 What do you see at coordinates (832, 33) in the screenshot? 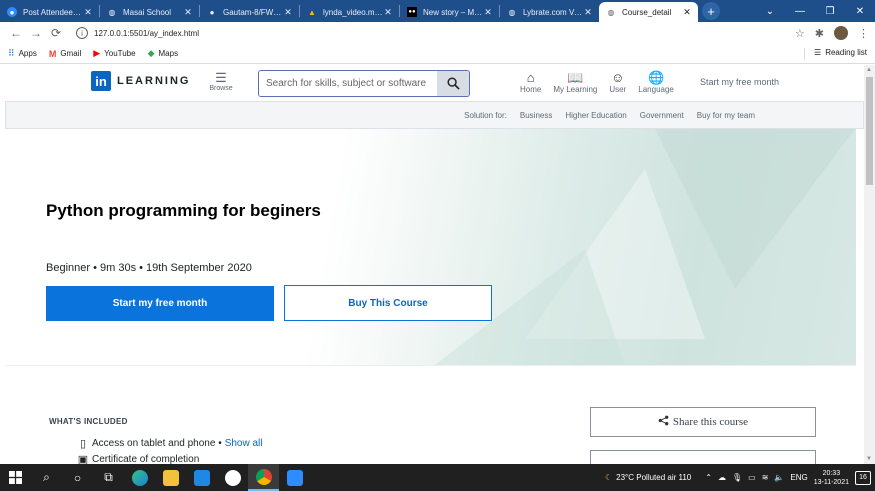
I see `toolbar-actions: ☆ ✱ ⋮` at bounding box center [832, 33].